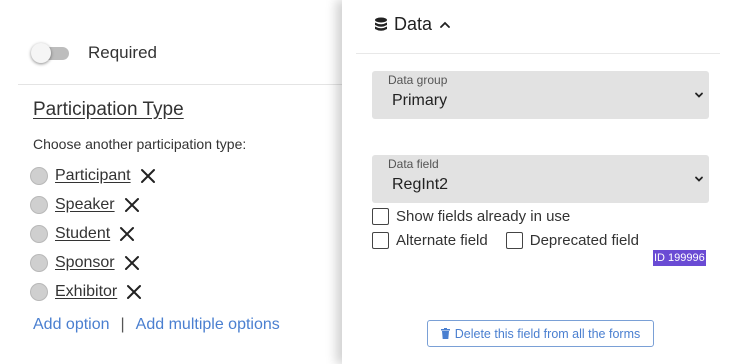  What do you see at coordinates (85, 263) in the screenshot?
I see `participation-type-label: Sponsor` at bounding box center [85, 263].